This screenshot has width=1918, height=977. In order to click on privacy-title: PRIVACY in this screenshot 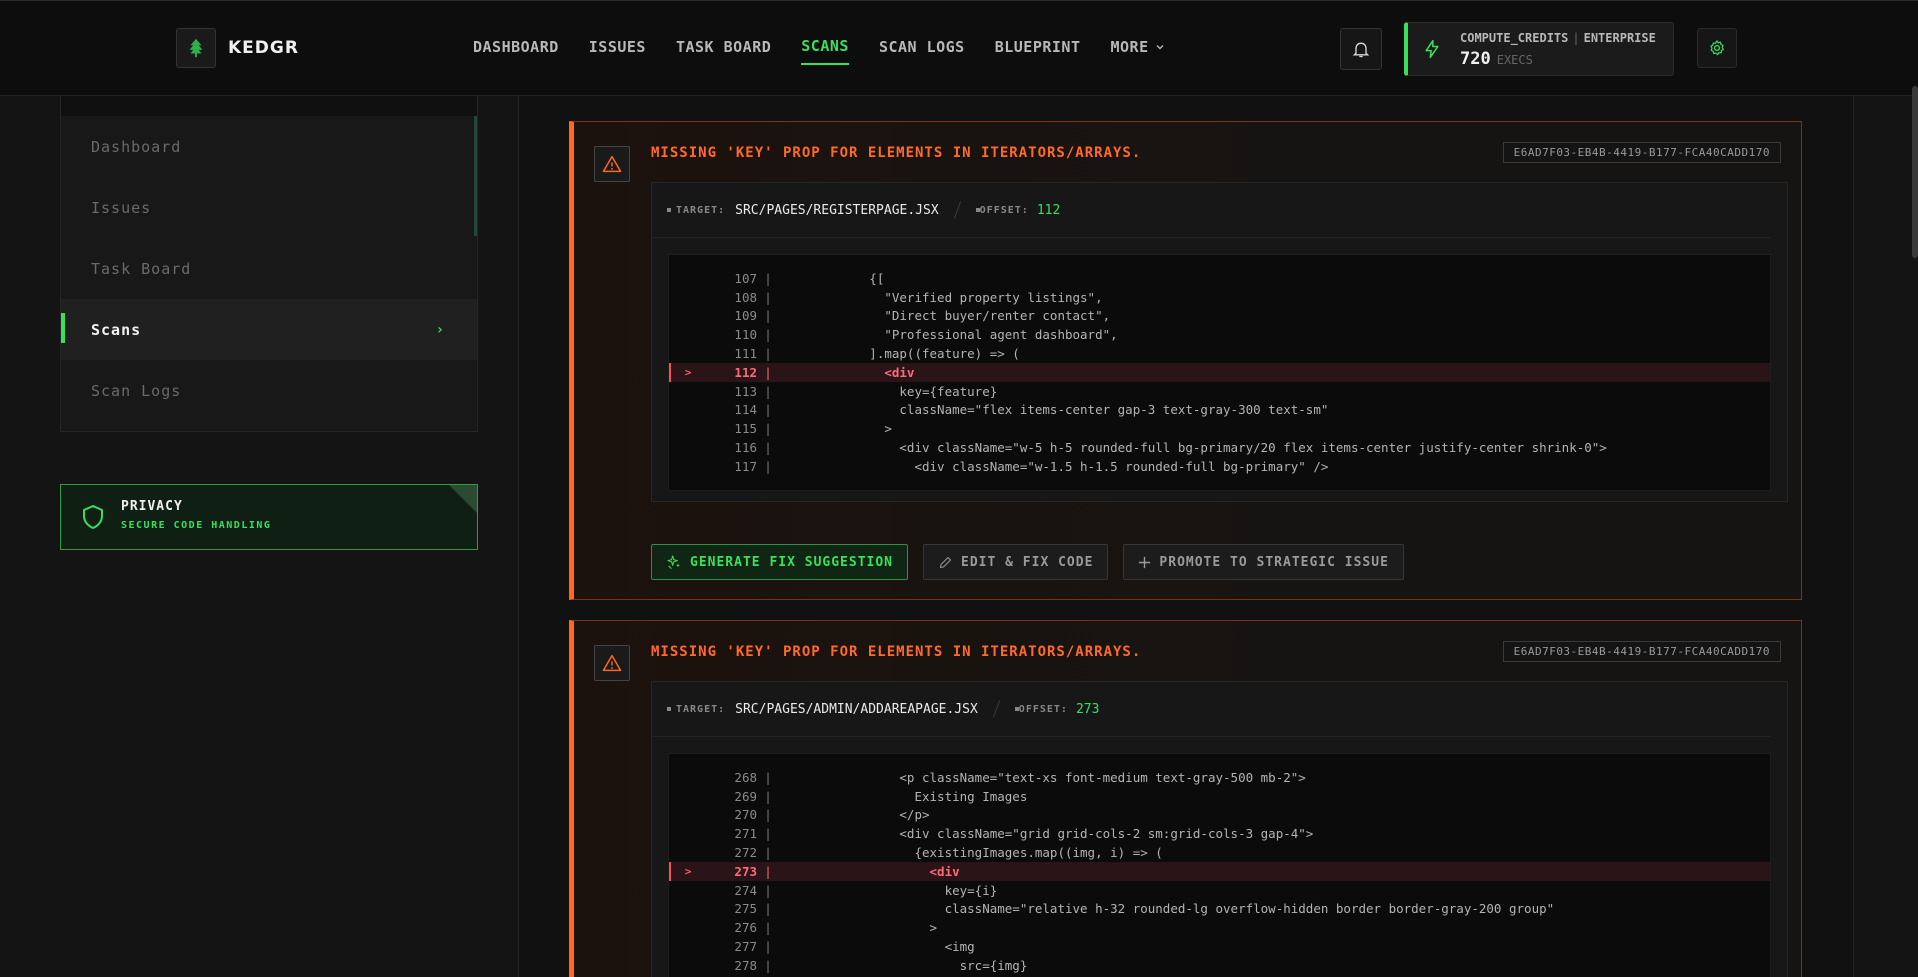, I will do `click(152, 506)`.